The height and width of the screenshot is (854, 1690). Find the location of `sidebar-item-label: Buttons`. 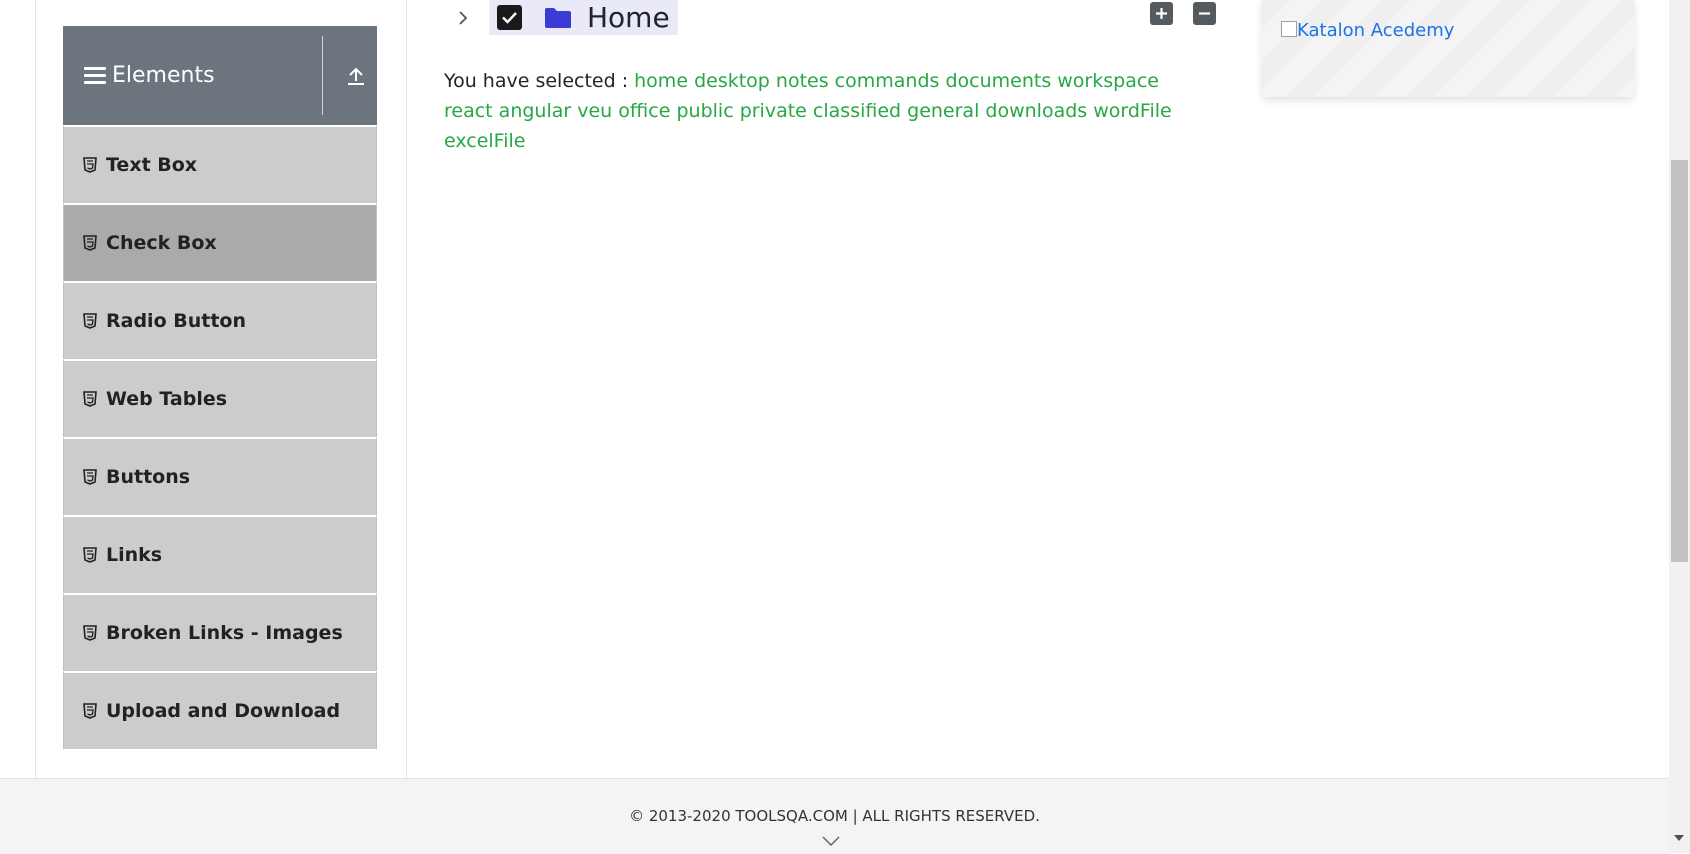

sidebar-item-label: Buttons is located at coordinates (148, 477).